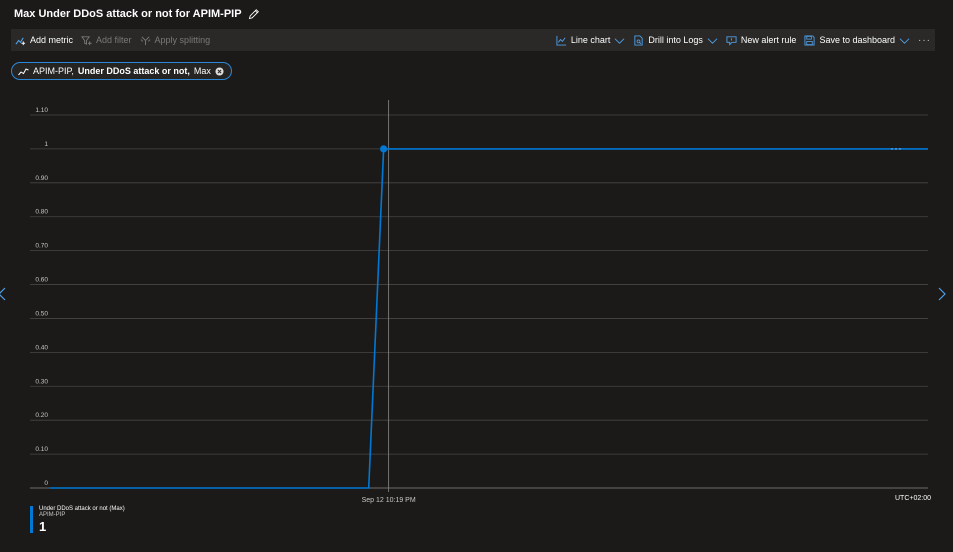 This screenshot has width=953, height=552. What do you see at coordinates (41, 110) in the screenshot?
I see `y-tick-label: 1.10` at bounding box center [41, 110].